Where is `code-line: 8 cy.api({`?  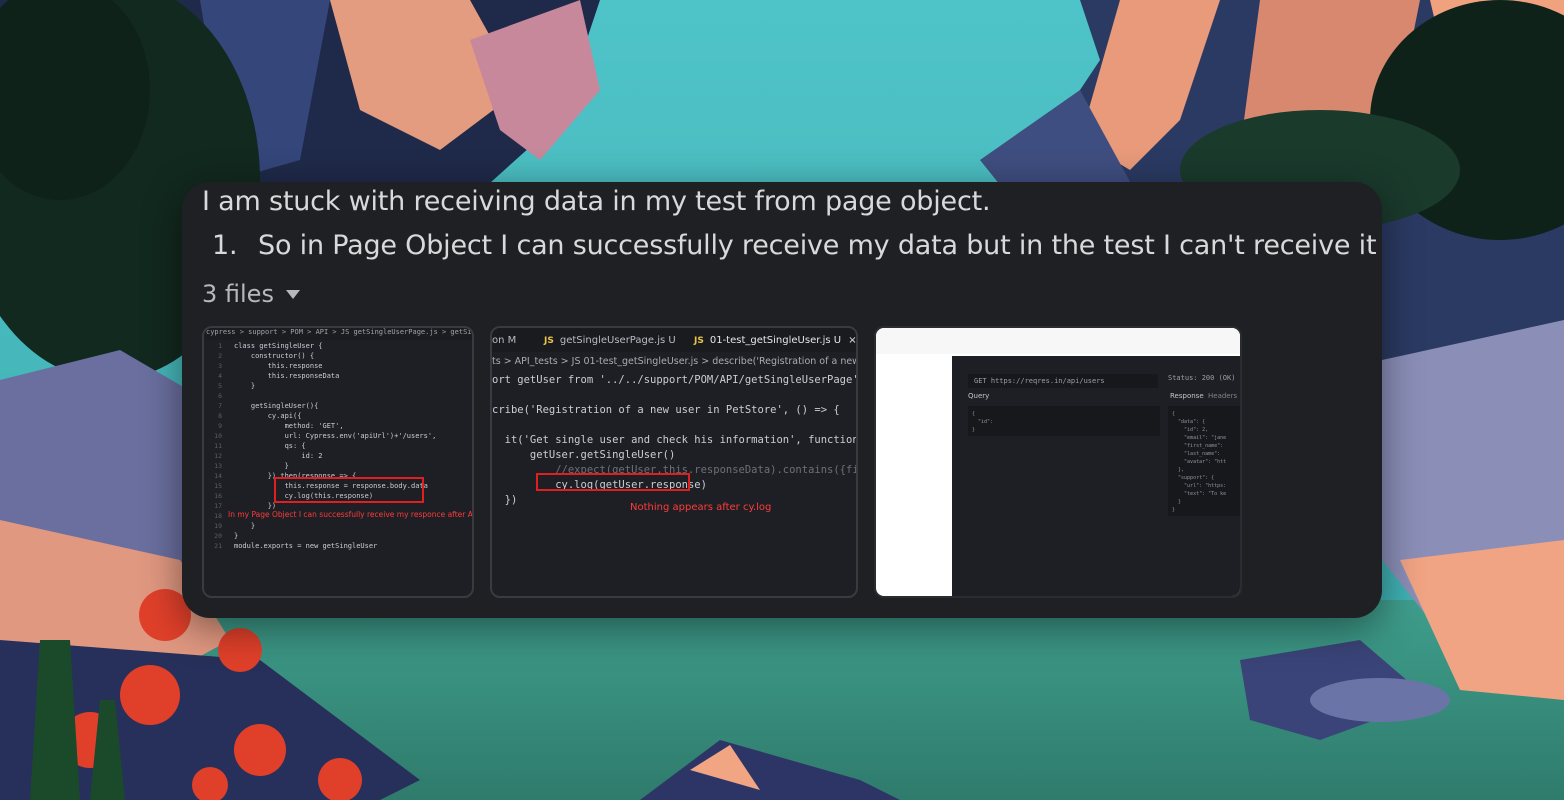
code-line: 8 cy.api({ is located at coordinates (338, 416).